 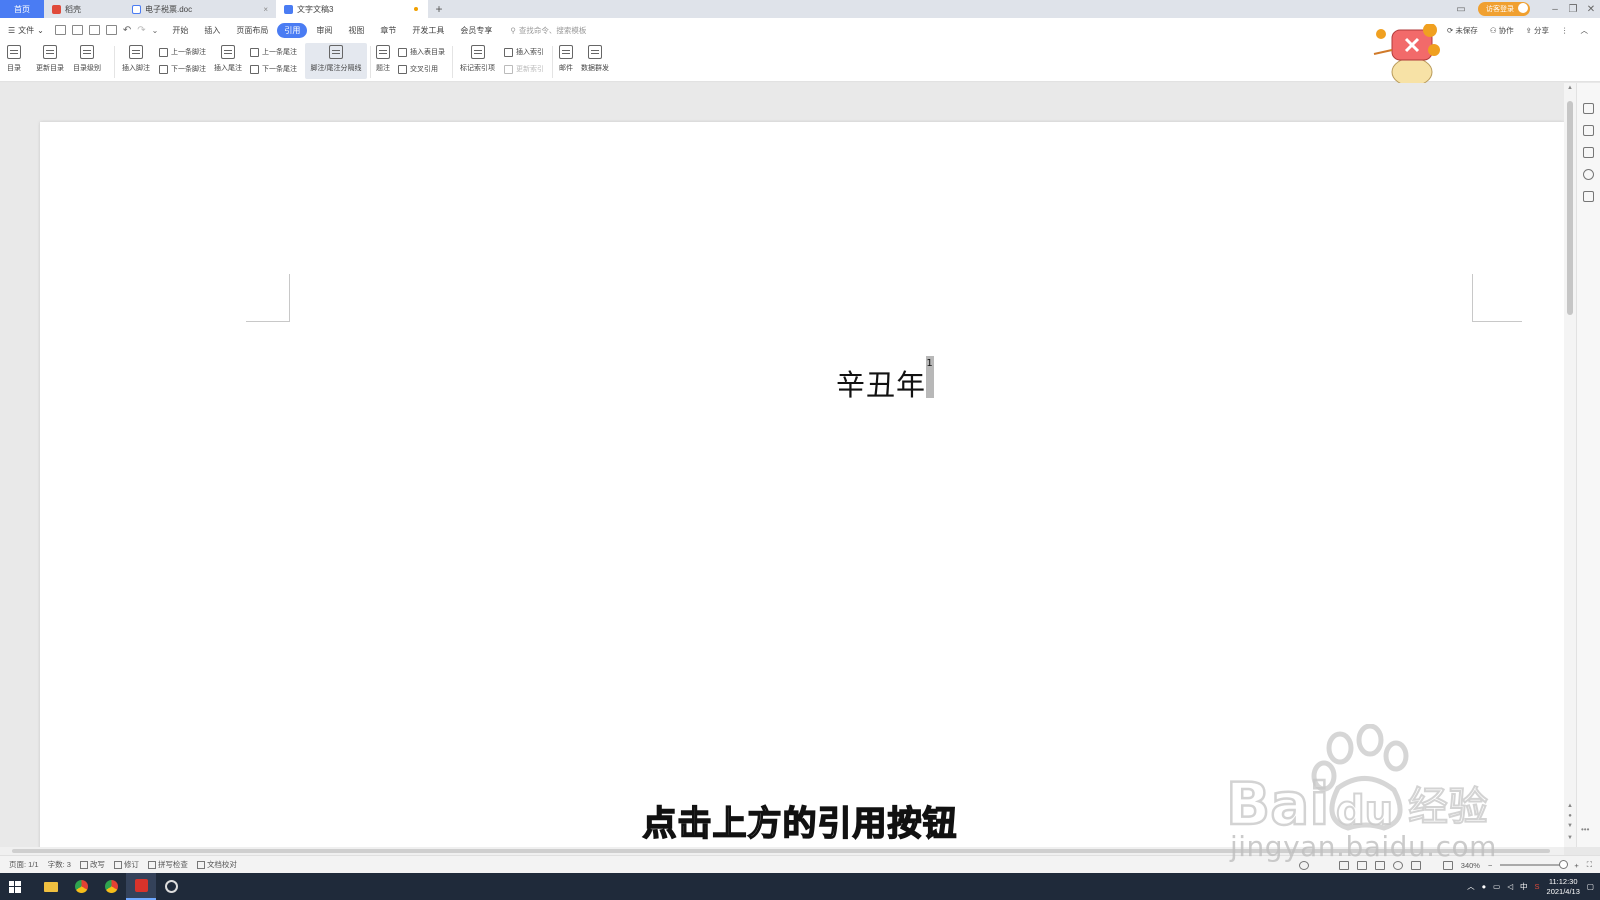 What do you see at coordinates (136, 52) in the screenshot?
I see `footnote-icon` at bounding box center [136, 52].